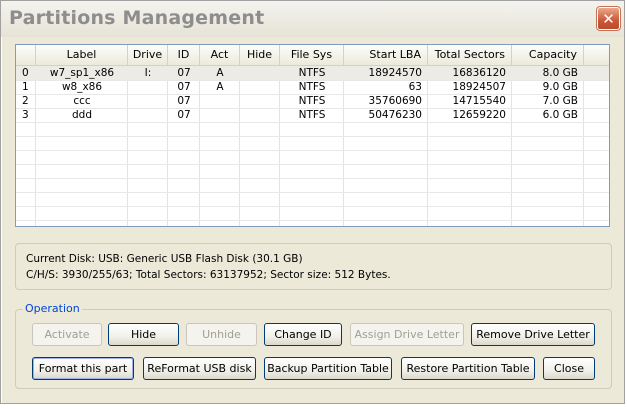 This screenshot has height=409, width=627. I want to click on column-header-total-sectors: Total Sectors, so click(470, 55).